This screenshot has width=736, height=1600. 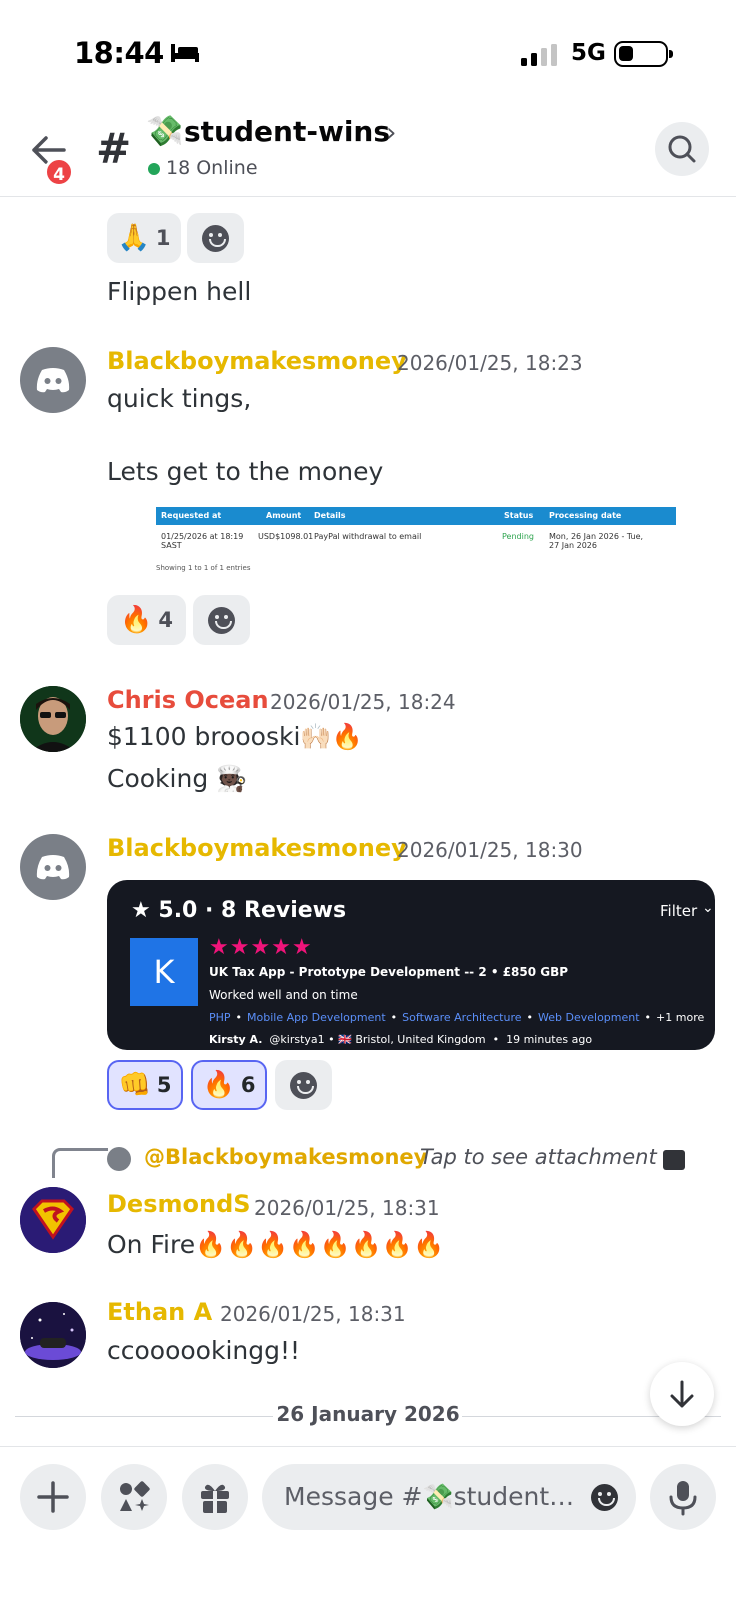 What do you see at coordinates (330, 515) in the screenshot?
I see `column-header: Details` at bounding box center [330, 515].